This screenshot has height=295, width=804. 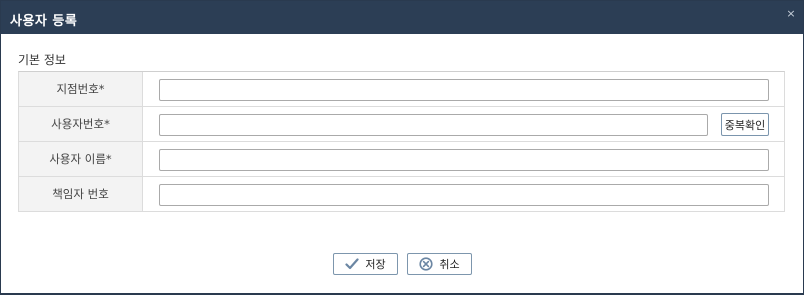 What do you see at coordinates (402, 17) in the screenshot?
I see `dialog-titlebar: 사용자 등록 ×` at bounding box center [402, 17].